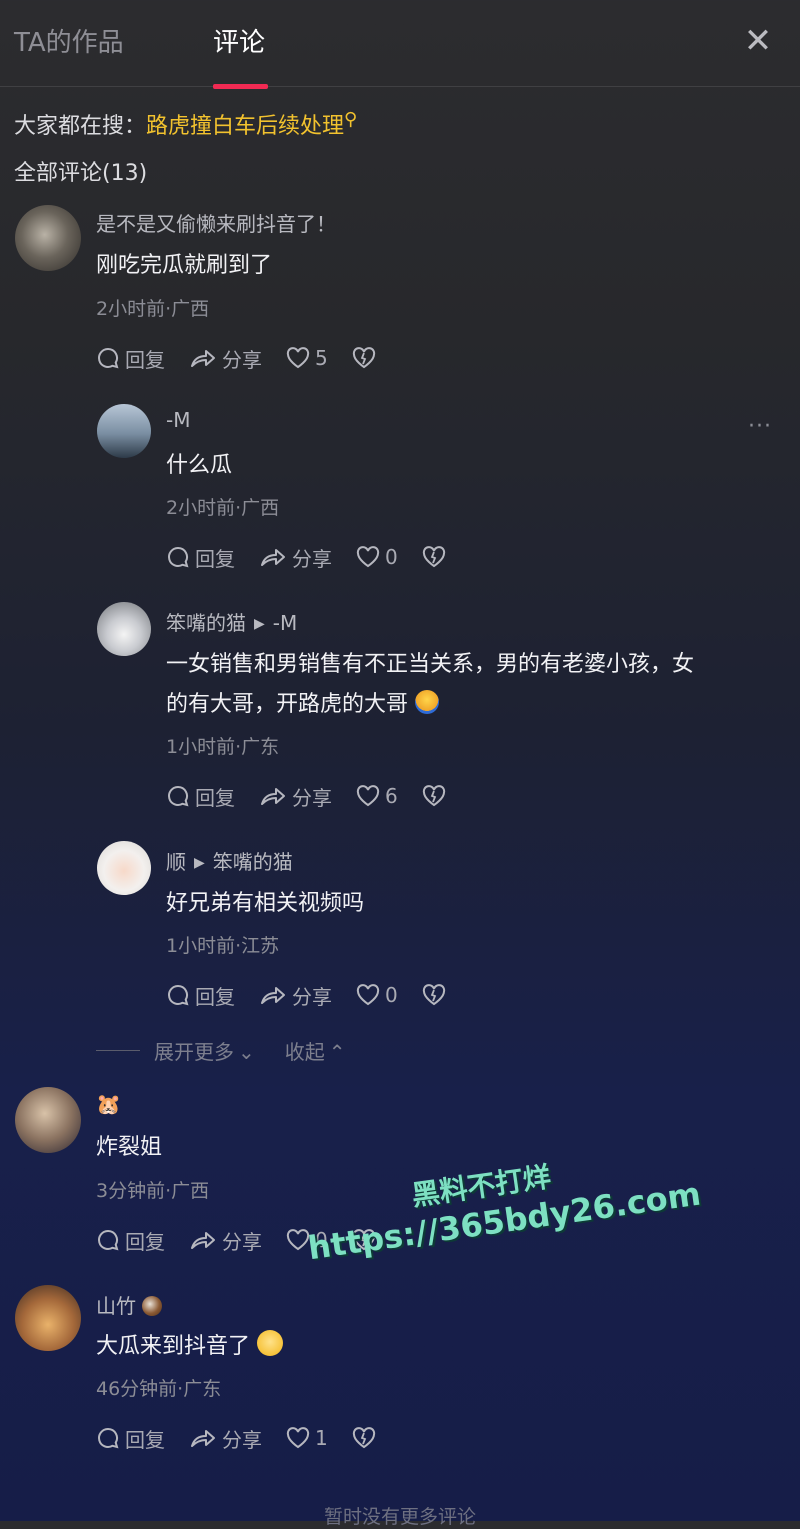 The width and height of the screenshot is (800, 1529). What do you see at coordinates (108, 1104) in the screenshot?
I see `comment-author: 🐹` at bounding box center [108, 1104].